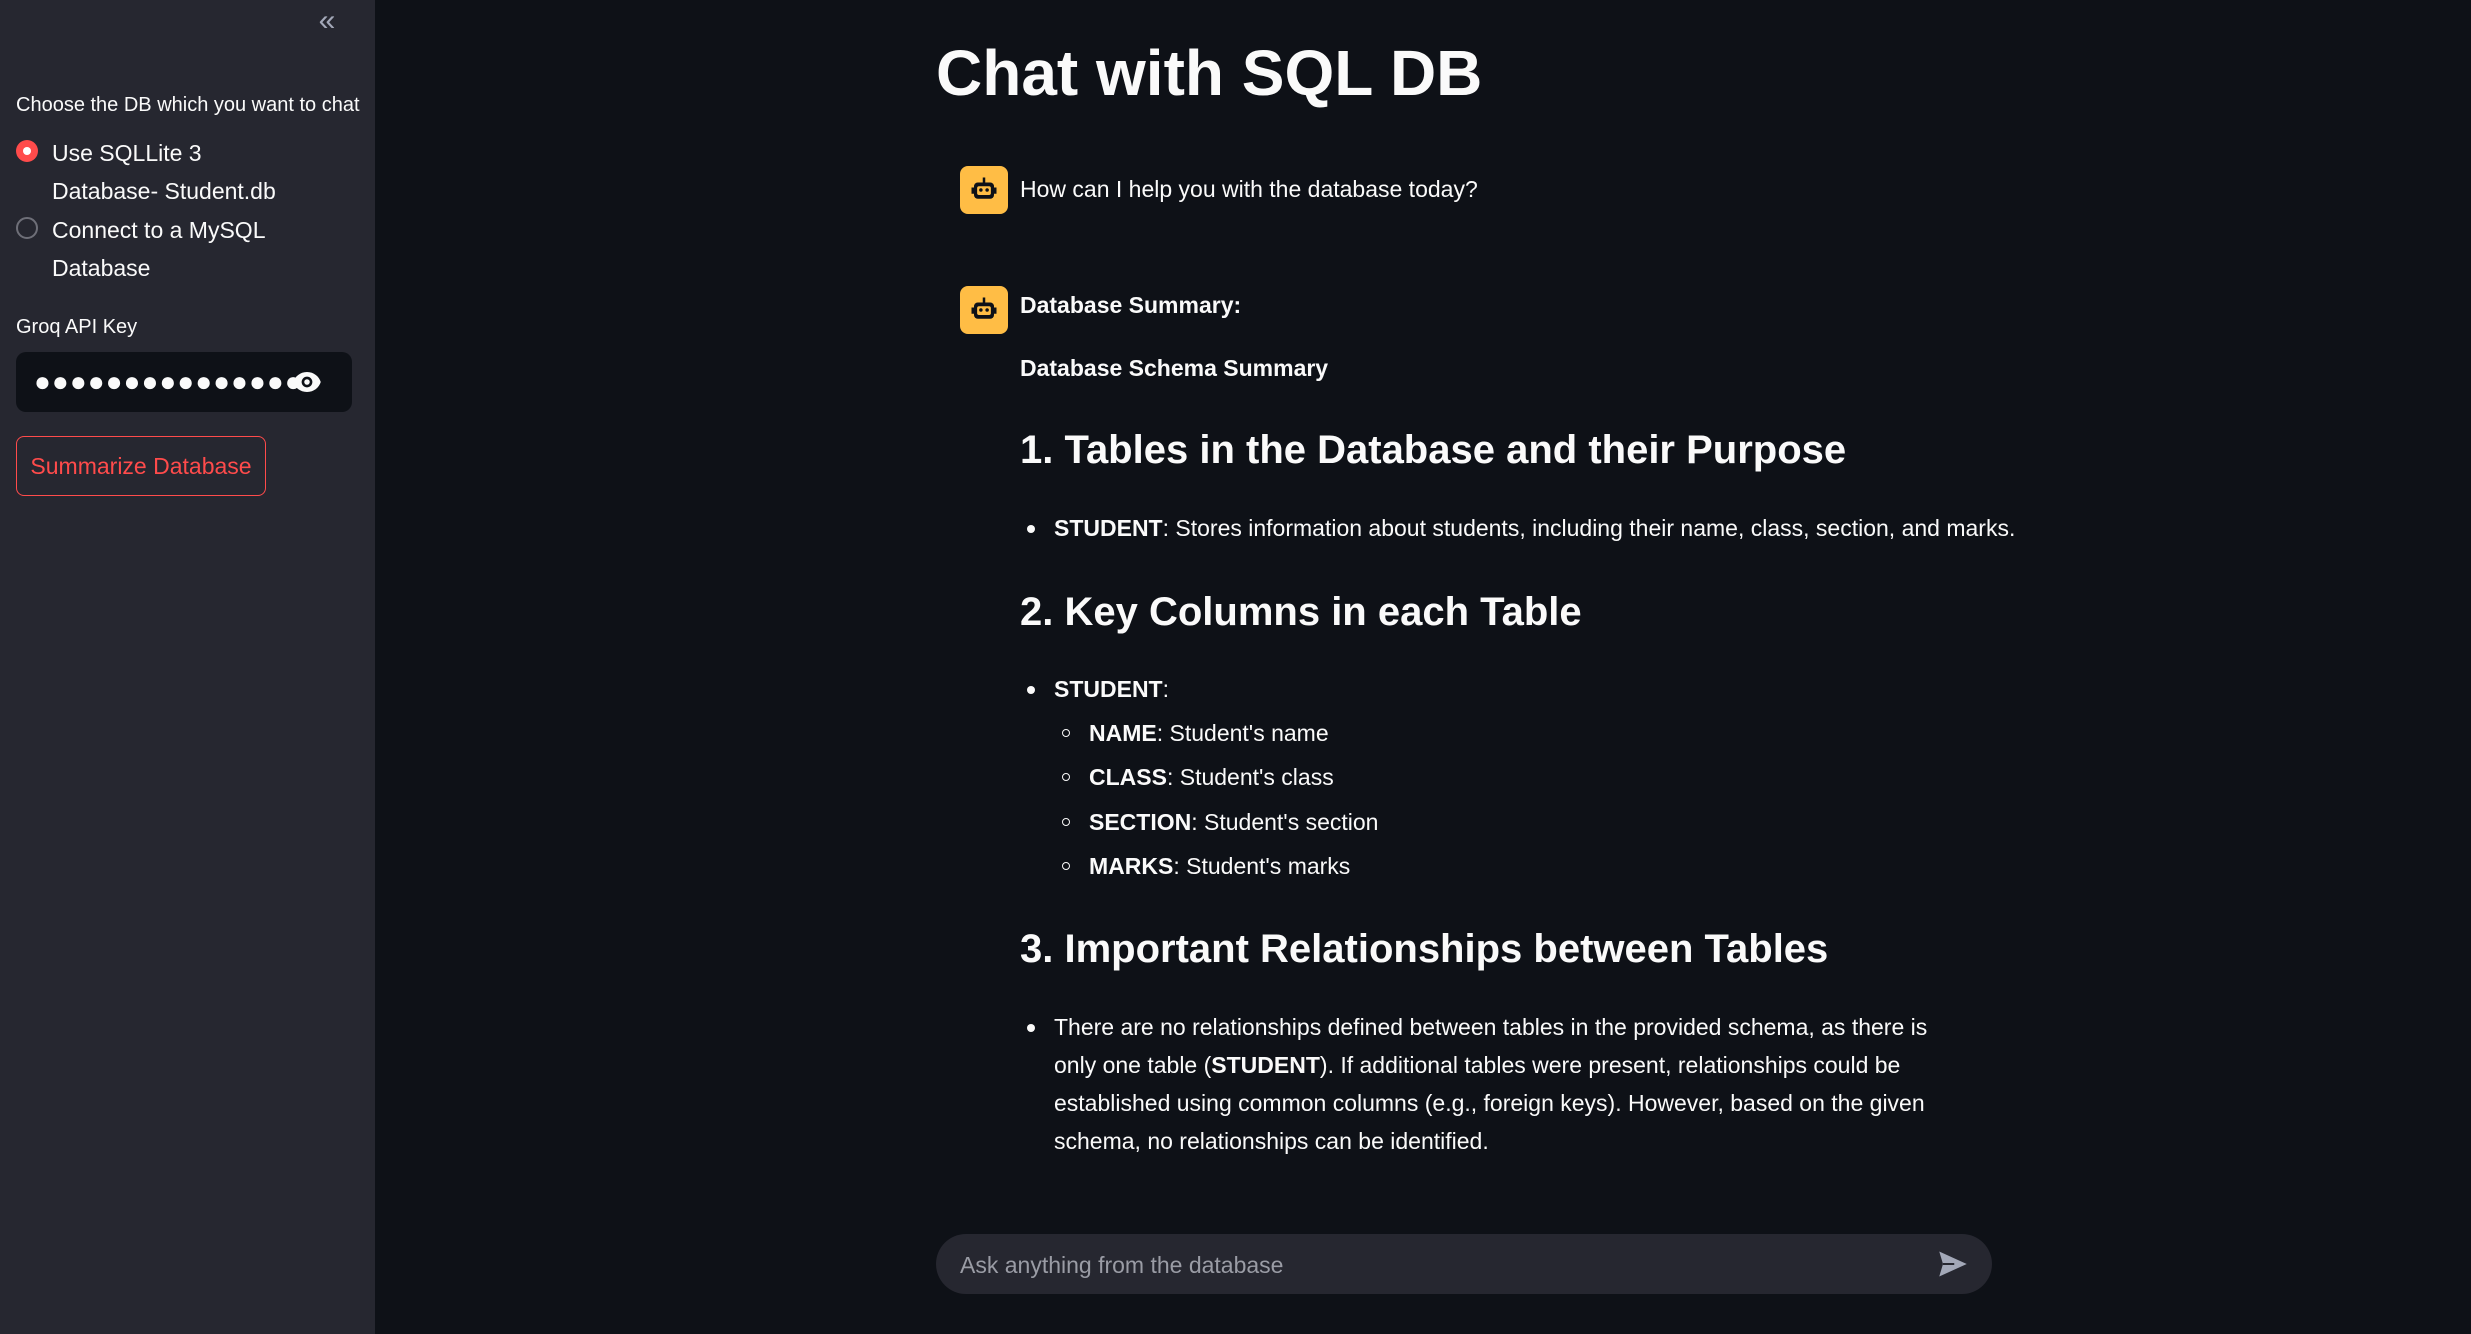 The height and width of the screenshot is (1334, 2471). Describe the element at coordinates (307, 382) in the screenshot. I see `eye-icon` at that location.